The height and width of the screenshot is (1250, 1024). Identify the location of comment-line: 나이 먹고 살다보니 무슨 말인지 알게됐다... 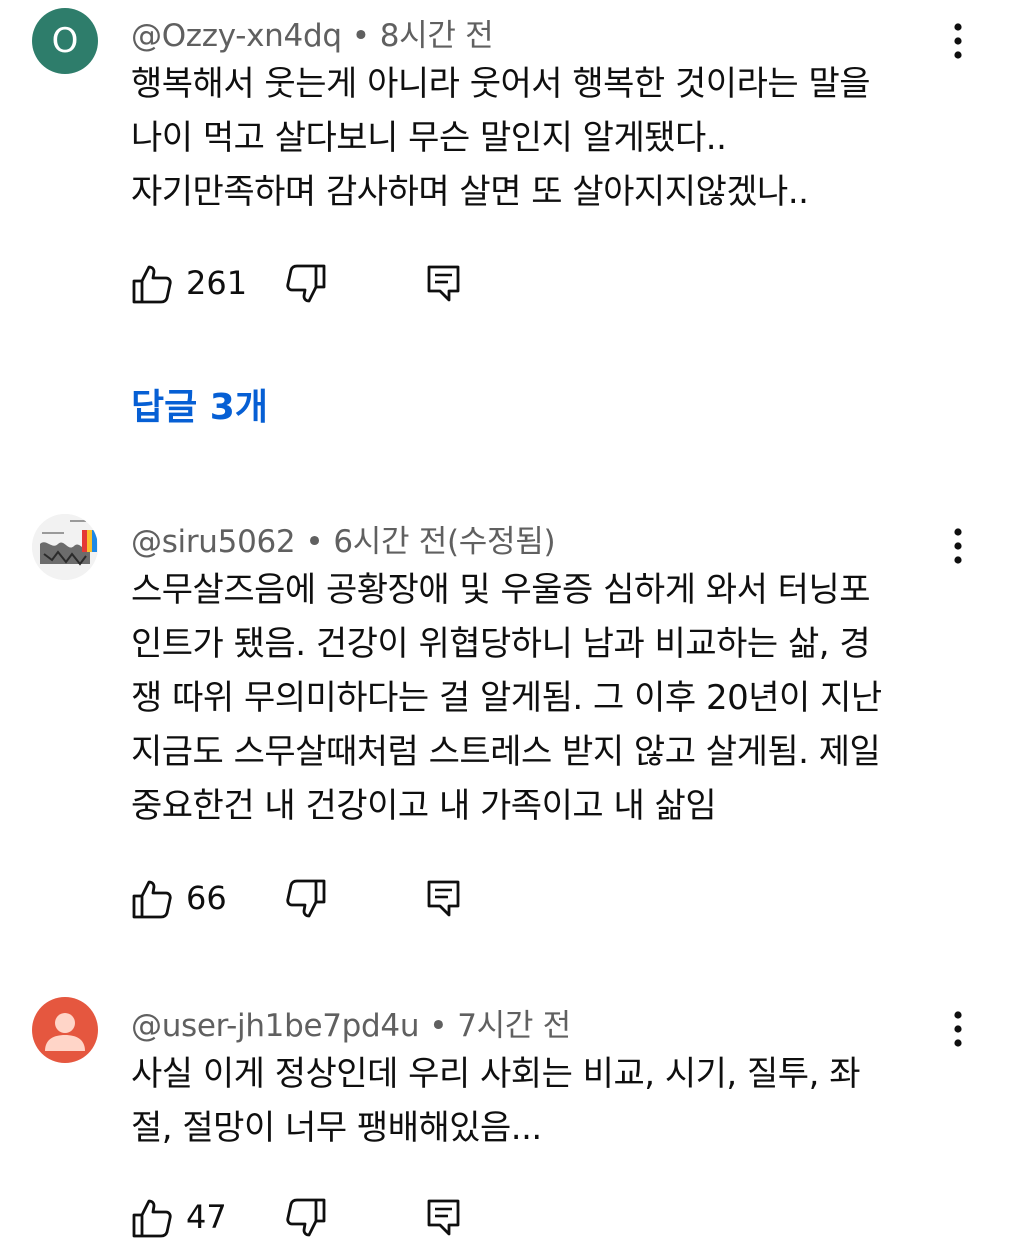
(429, 138).